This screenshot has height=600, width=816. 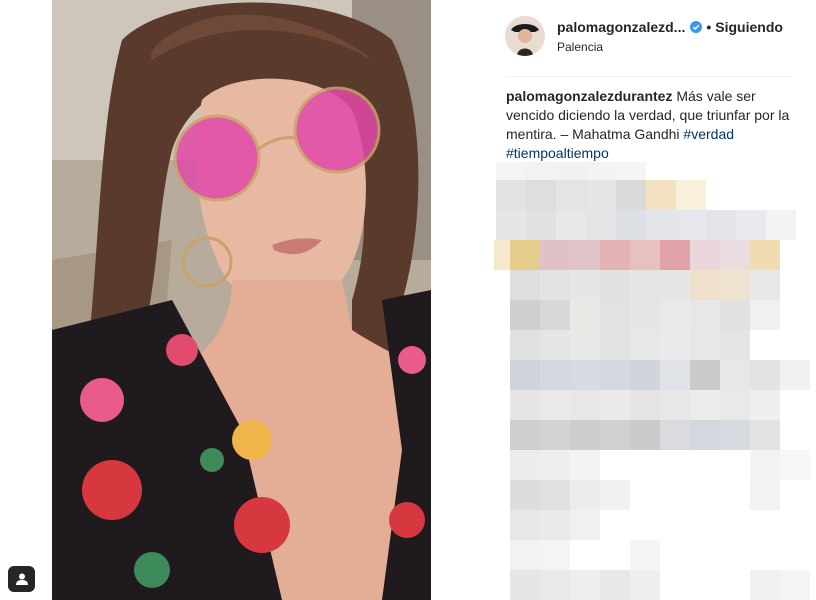 I want to click on left-gutter, so click(x=26, y=300).